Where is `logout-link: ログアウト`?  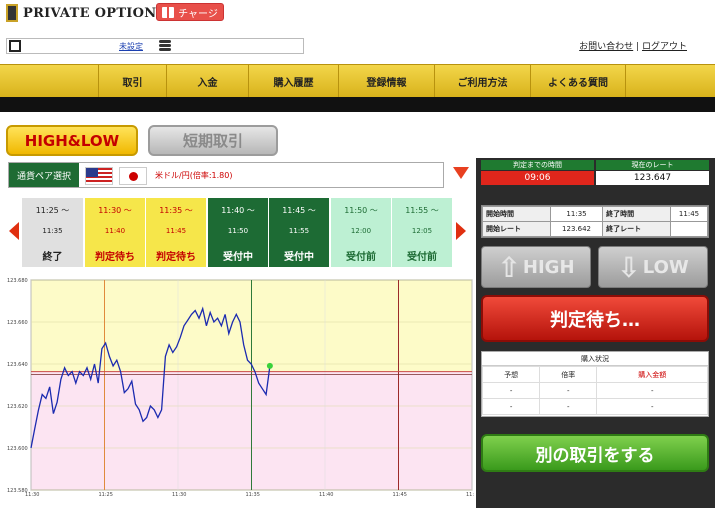 logout-link: ログアウト is located at coordinates (664, 47).